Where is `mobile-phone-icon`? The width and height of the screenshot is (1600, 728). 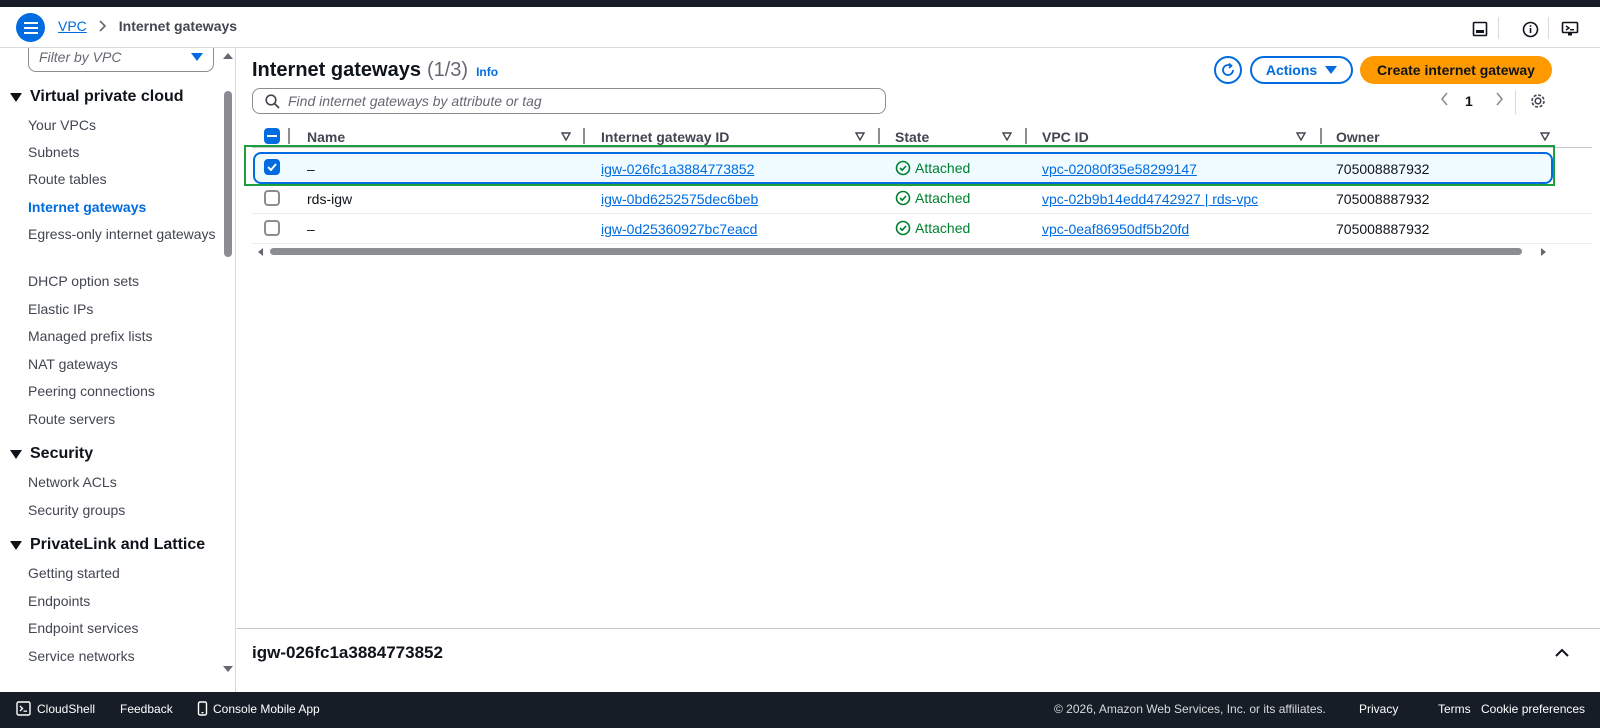
mobile-phone-icon is located at coordinates (202, 708).